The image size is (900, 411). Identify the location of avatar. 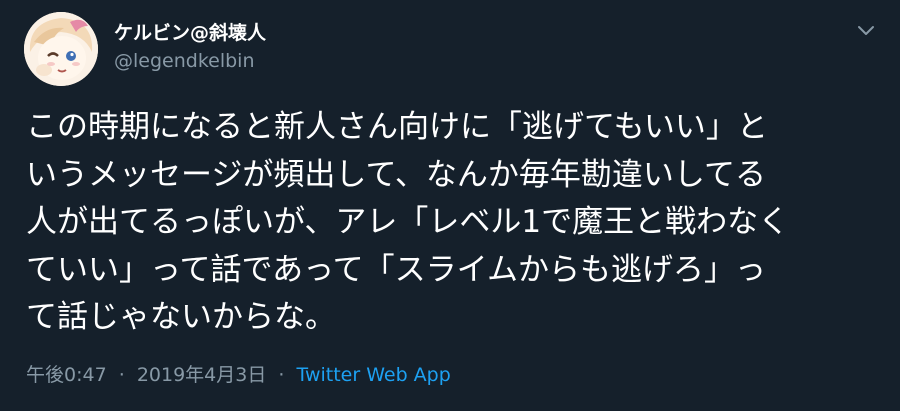
(61, 49).